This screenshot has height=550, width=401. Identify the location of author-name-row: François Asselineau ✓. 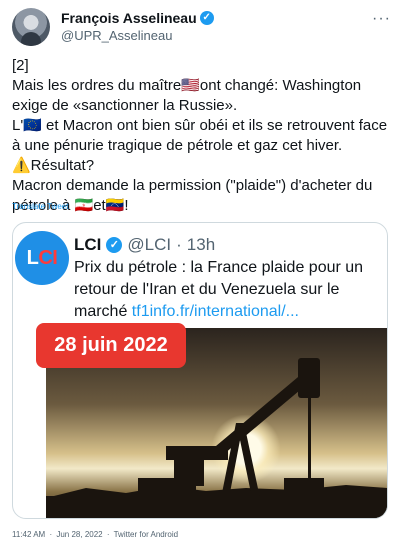
(137, 18).